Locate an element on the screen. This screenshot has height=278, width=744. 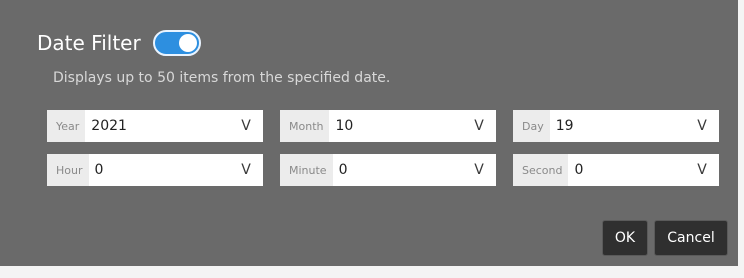
date-filter-toggle is located at coordinates (176, 43).